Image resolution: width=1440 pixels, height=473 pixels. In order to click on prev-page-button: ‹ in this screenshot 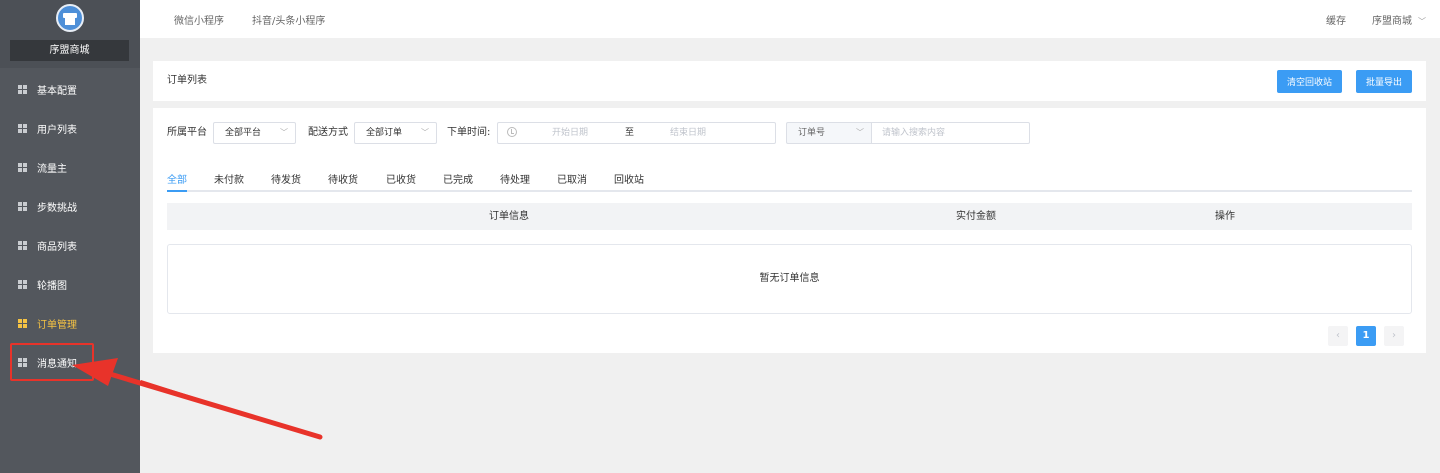, I will do `click(1338, 336)`.